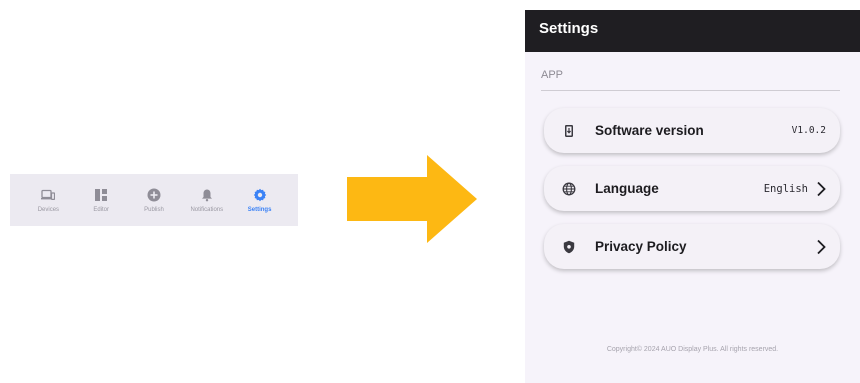 This screenshot has height=383, width=860. Describe the element at coordinates (808, 130) in the screenshot. I see `software-version-value: V1.0.2` at that location.